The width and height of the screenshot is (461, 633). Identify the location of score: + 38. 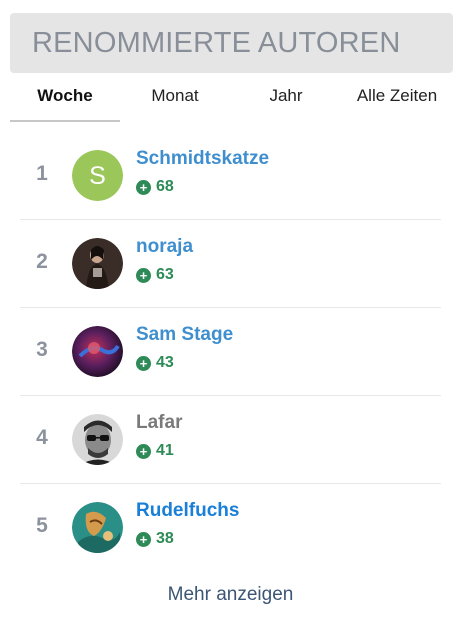
(155, 539).